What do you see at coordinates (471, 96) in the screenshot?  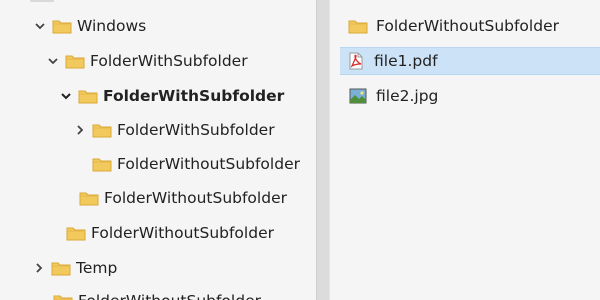 I see `file-list-item-file2-jpg: file2.jpg` at bounding box center [471, 96].